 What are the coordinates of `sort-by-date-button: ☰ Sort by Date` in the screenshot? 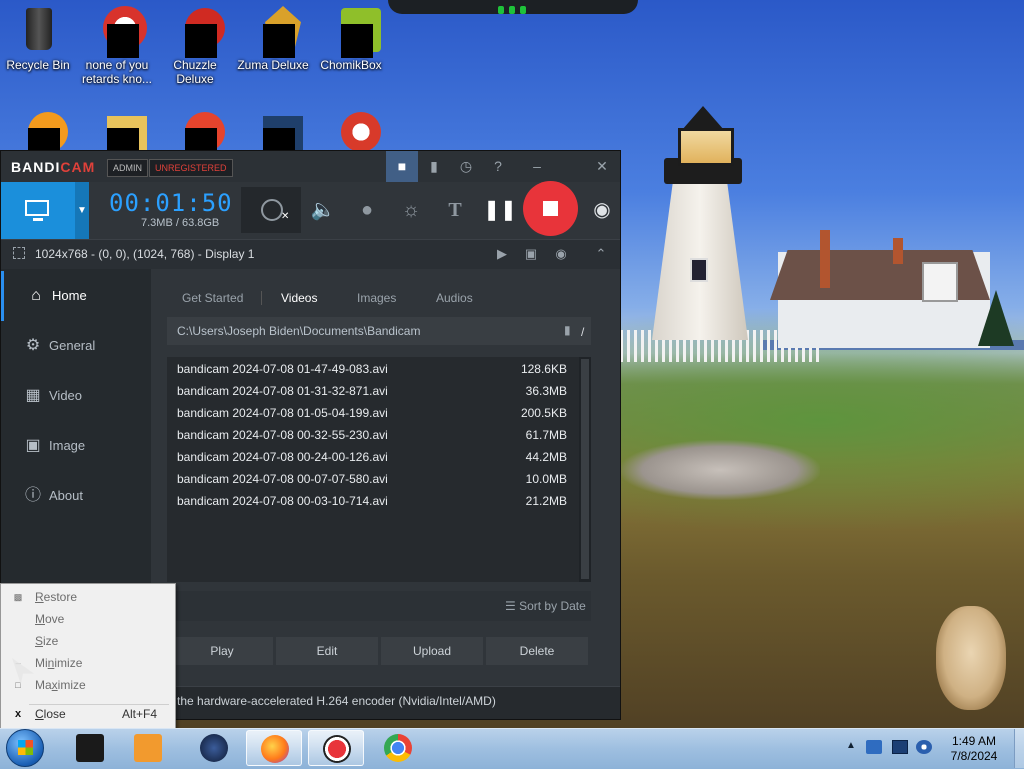 It's located at (545, 606).